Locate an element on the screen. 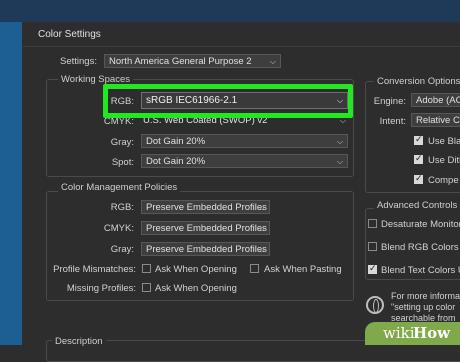  ws-rgb-value: sRGB IEC61966-2.1 is located at coordinates (192, 100).